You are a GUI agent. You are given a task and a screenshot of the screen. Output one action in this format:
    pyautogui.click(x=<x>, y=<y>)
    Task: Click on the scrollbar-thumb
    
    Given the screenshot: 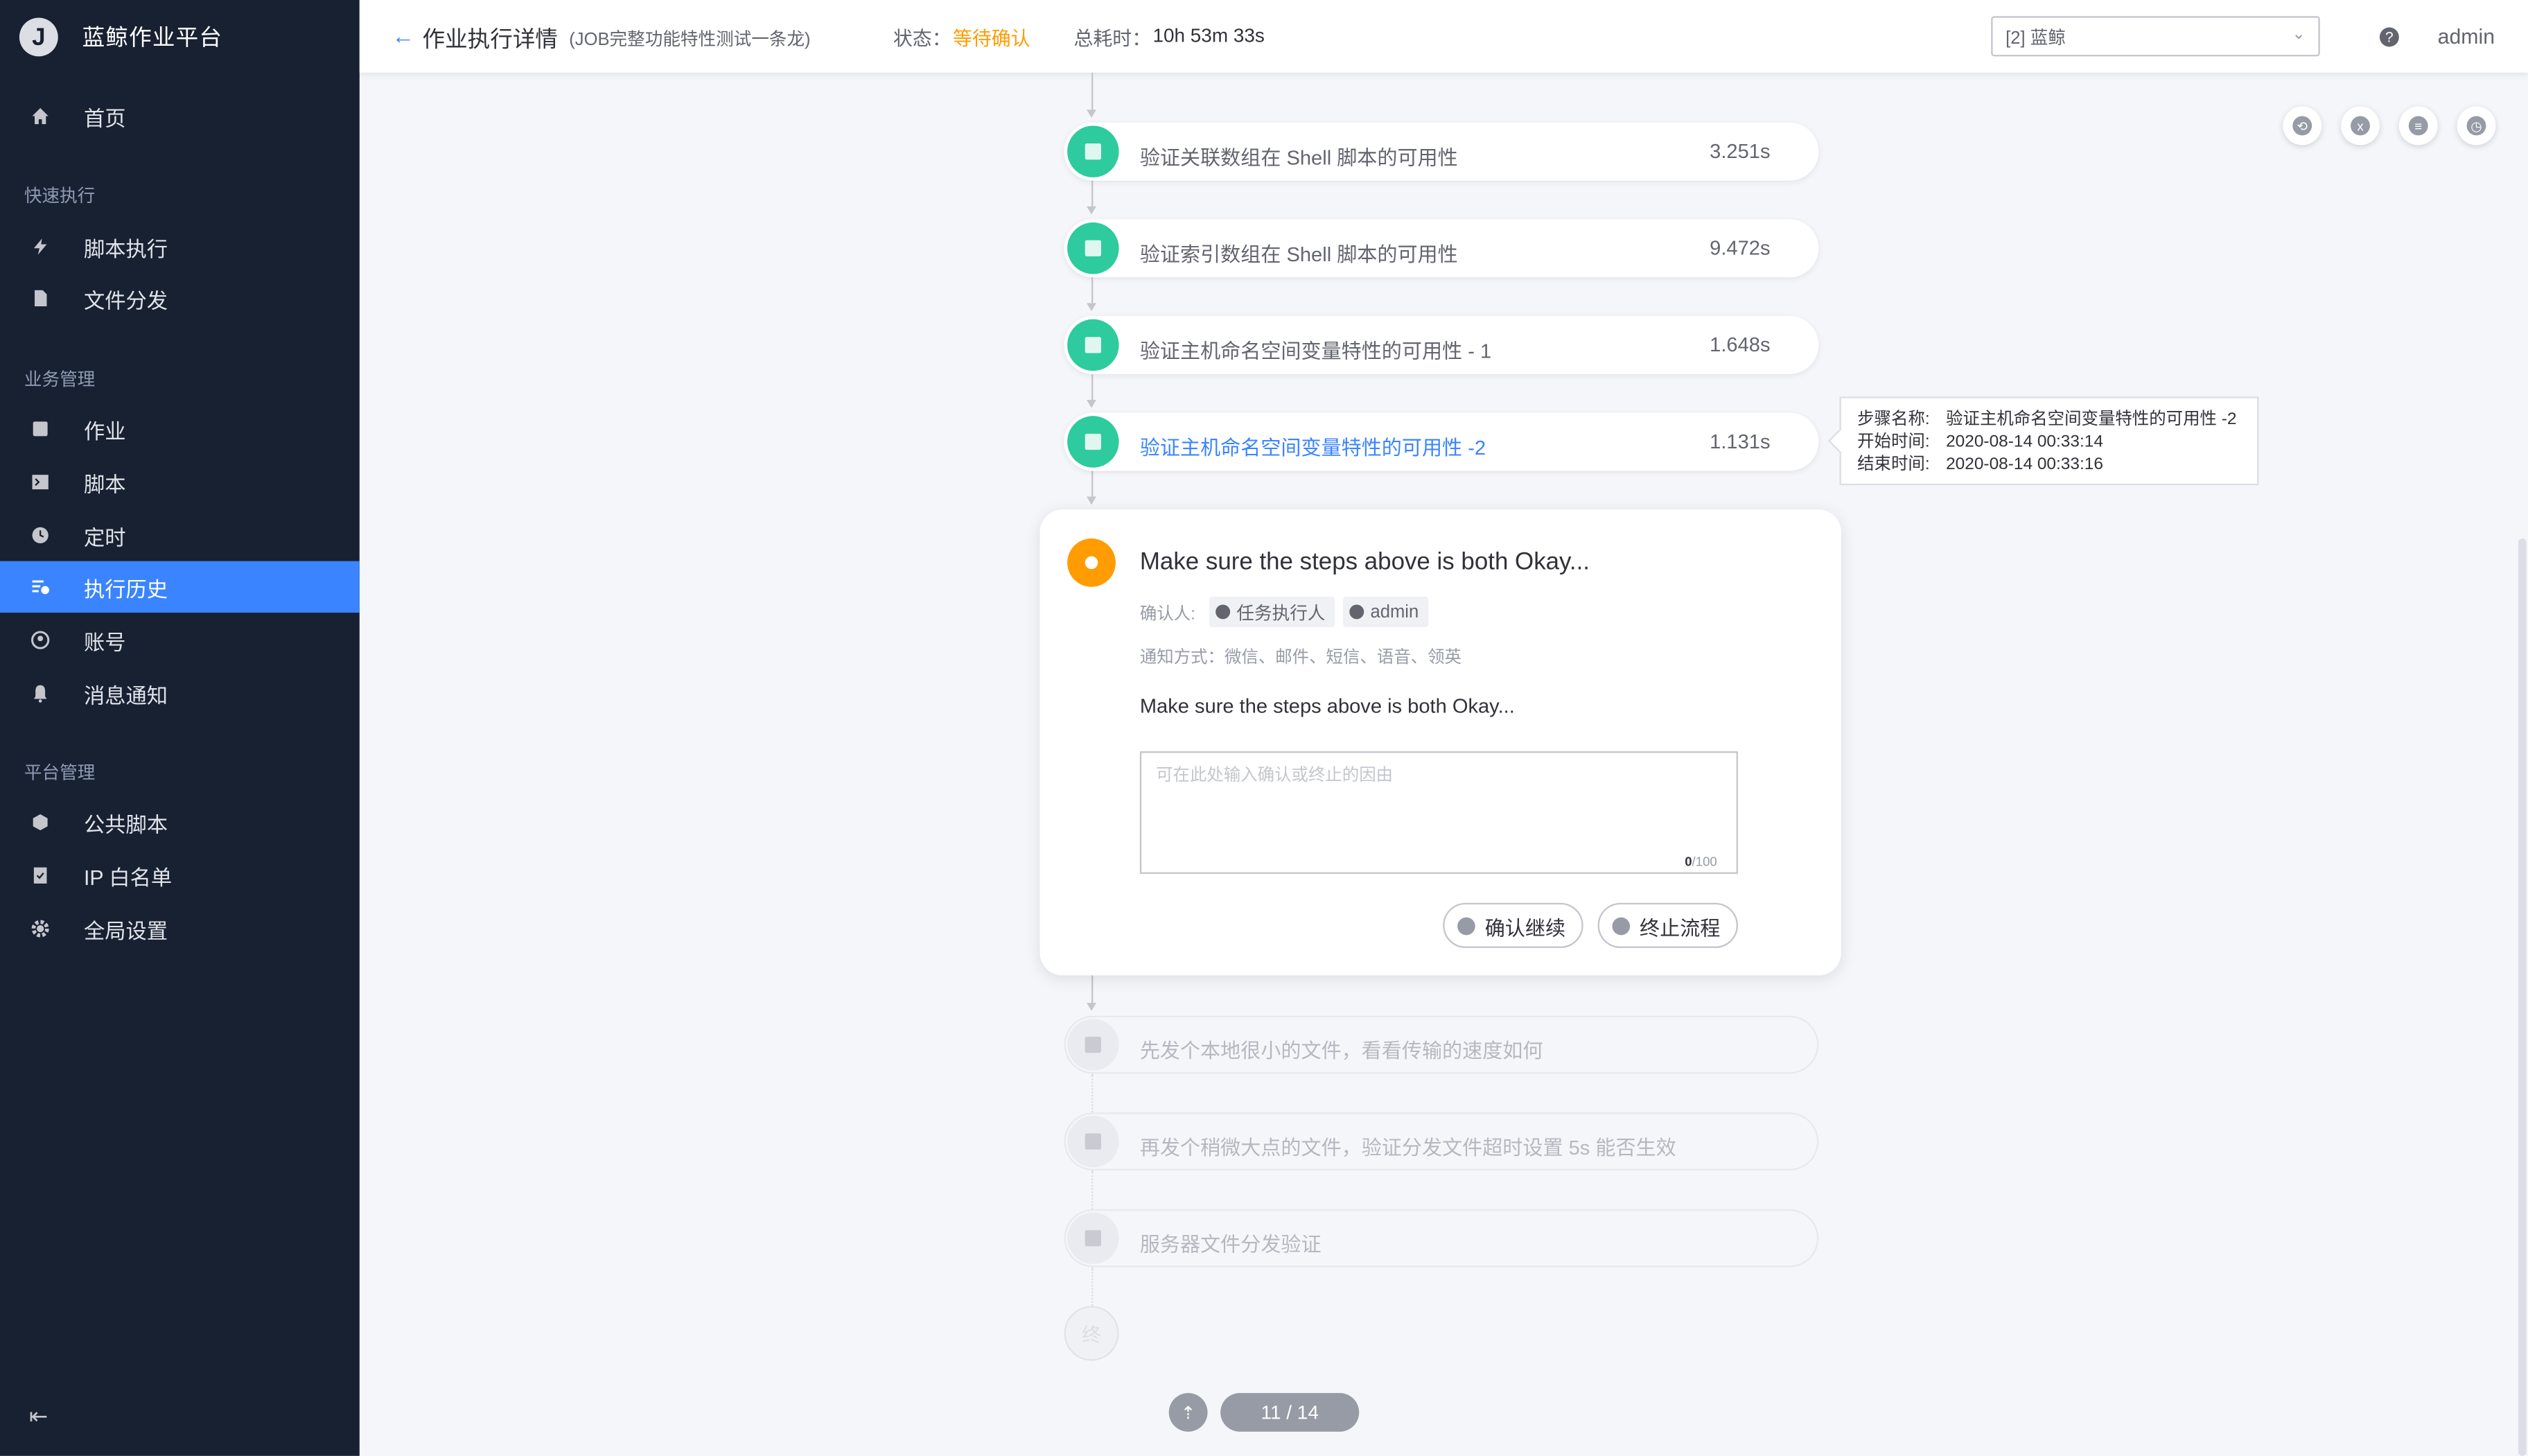 What is the action you would take?
    pyautogui.click(x=2522, y=997)
    